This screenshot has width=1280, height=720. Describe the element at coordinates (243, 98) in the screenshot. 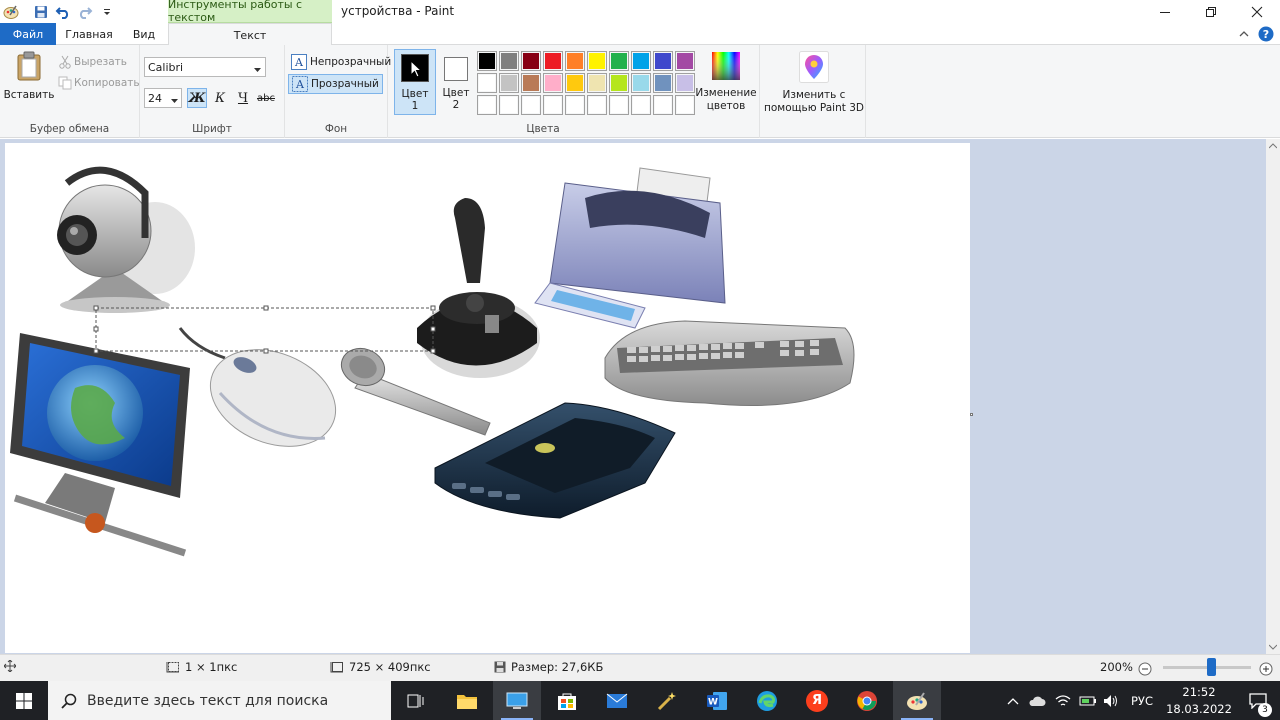

I see `underline-button: Ч` at that location.